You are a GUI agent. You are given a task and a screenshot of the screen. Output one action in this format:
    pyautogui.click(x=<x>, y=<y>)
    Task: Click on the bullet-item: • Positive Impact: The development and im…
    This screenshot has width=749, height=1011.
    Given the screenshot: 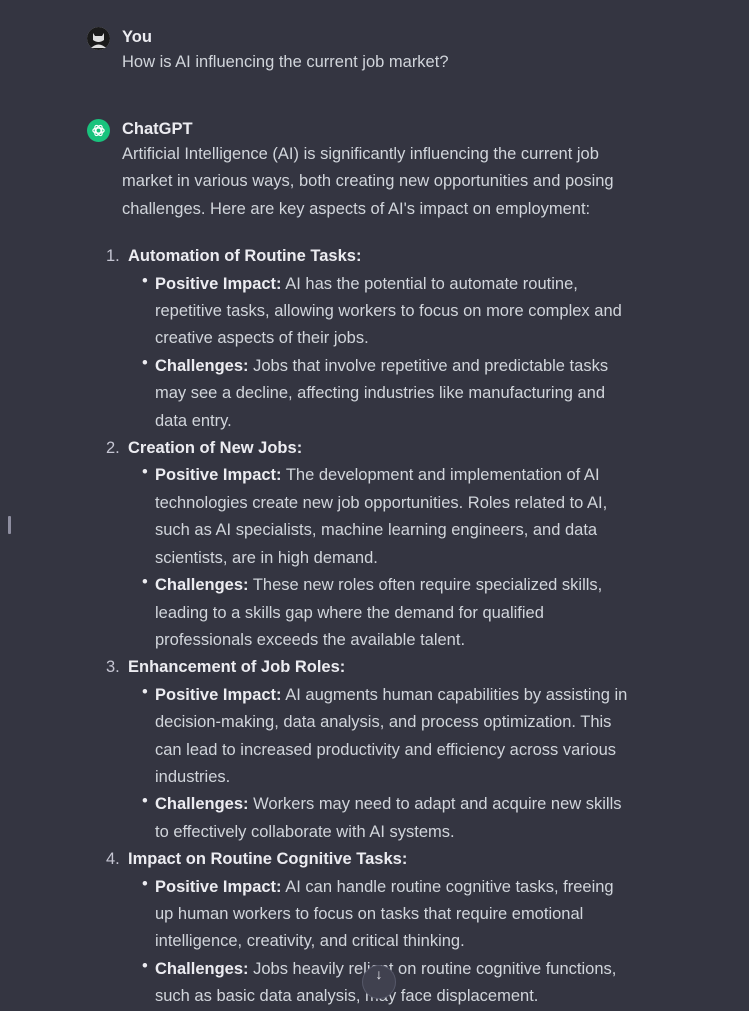 What is the action you would take?
    pyautogui.click(x=387, y=517)
    